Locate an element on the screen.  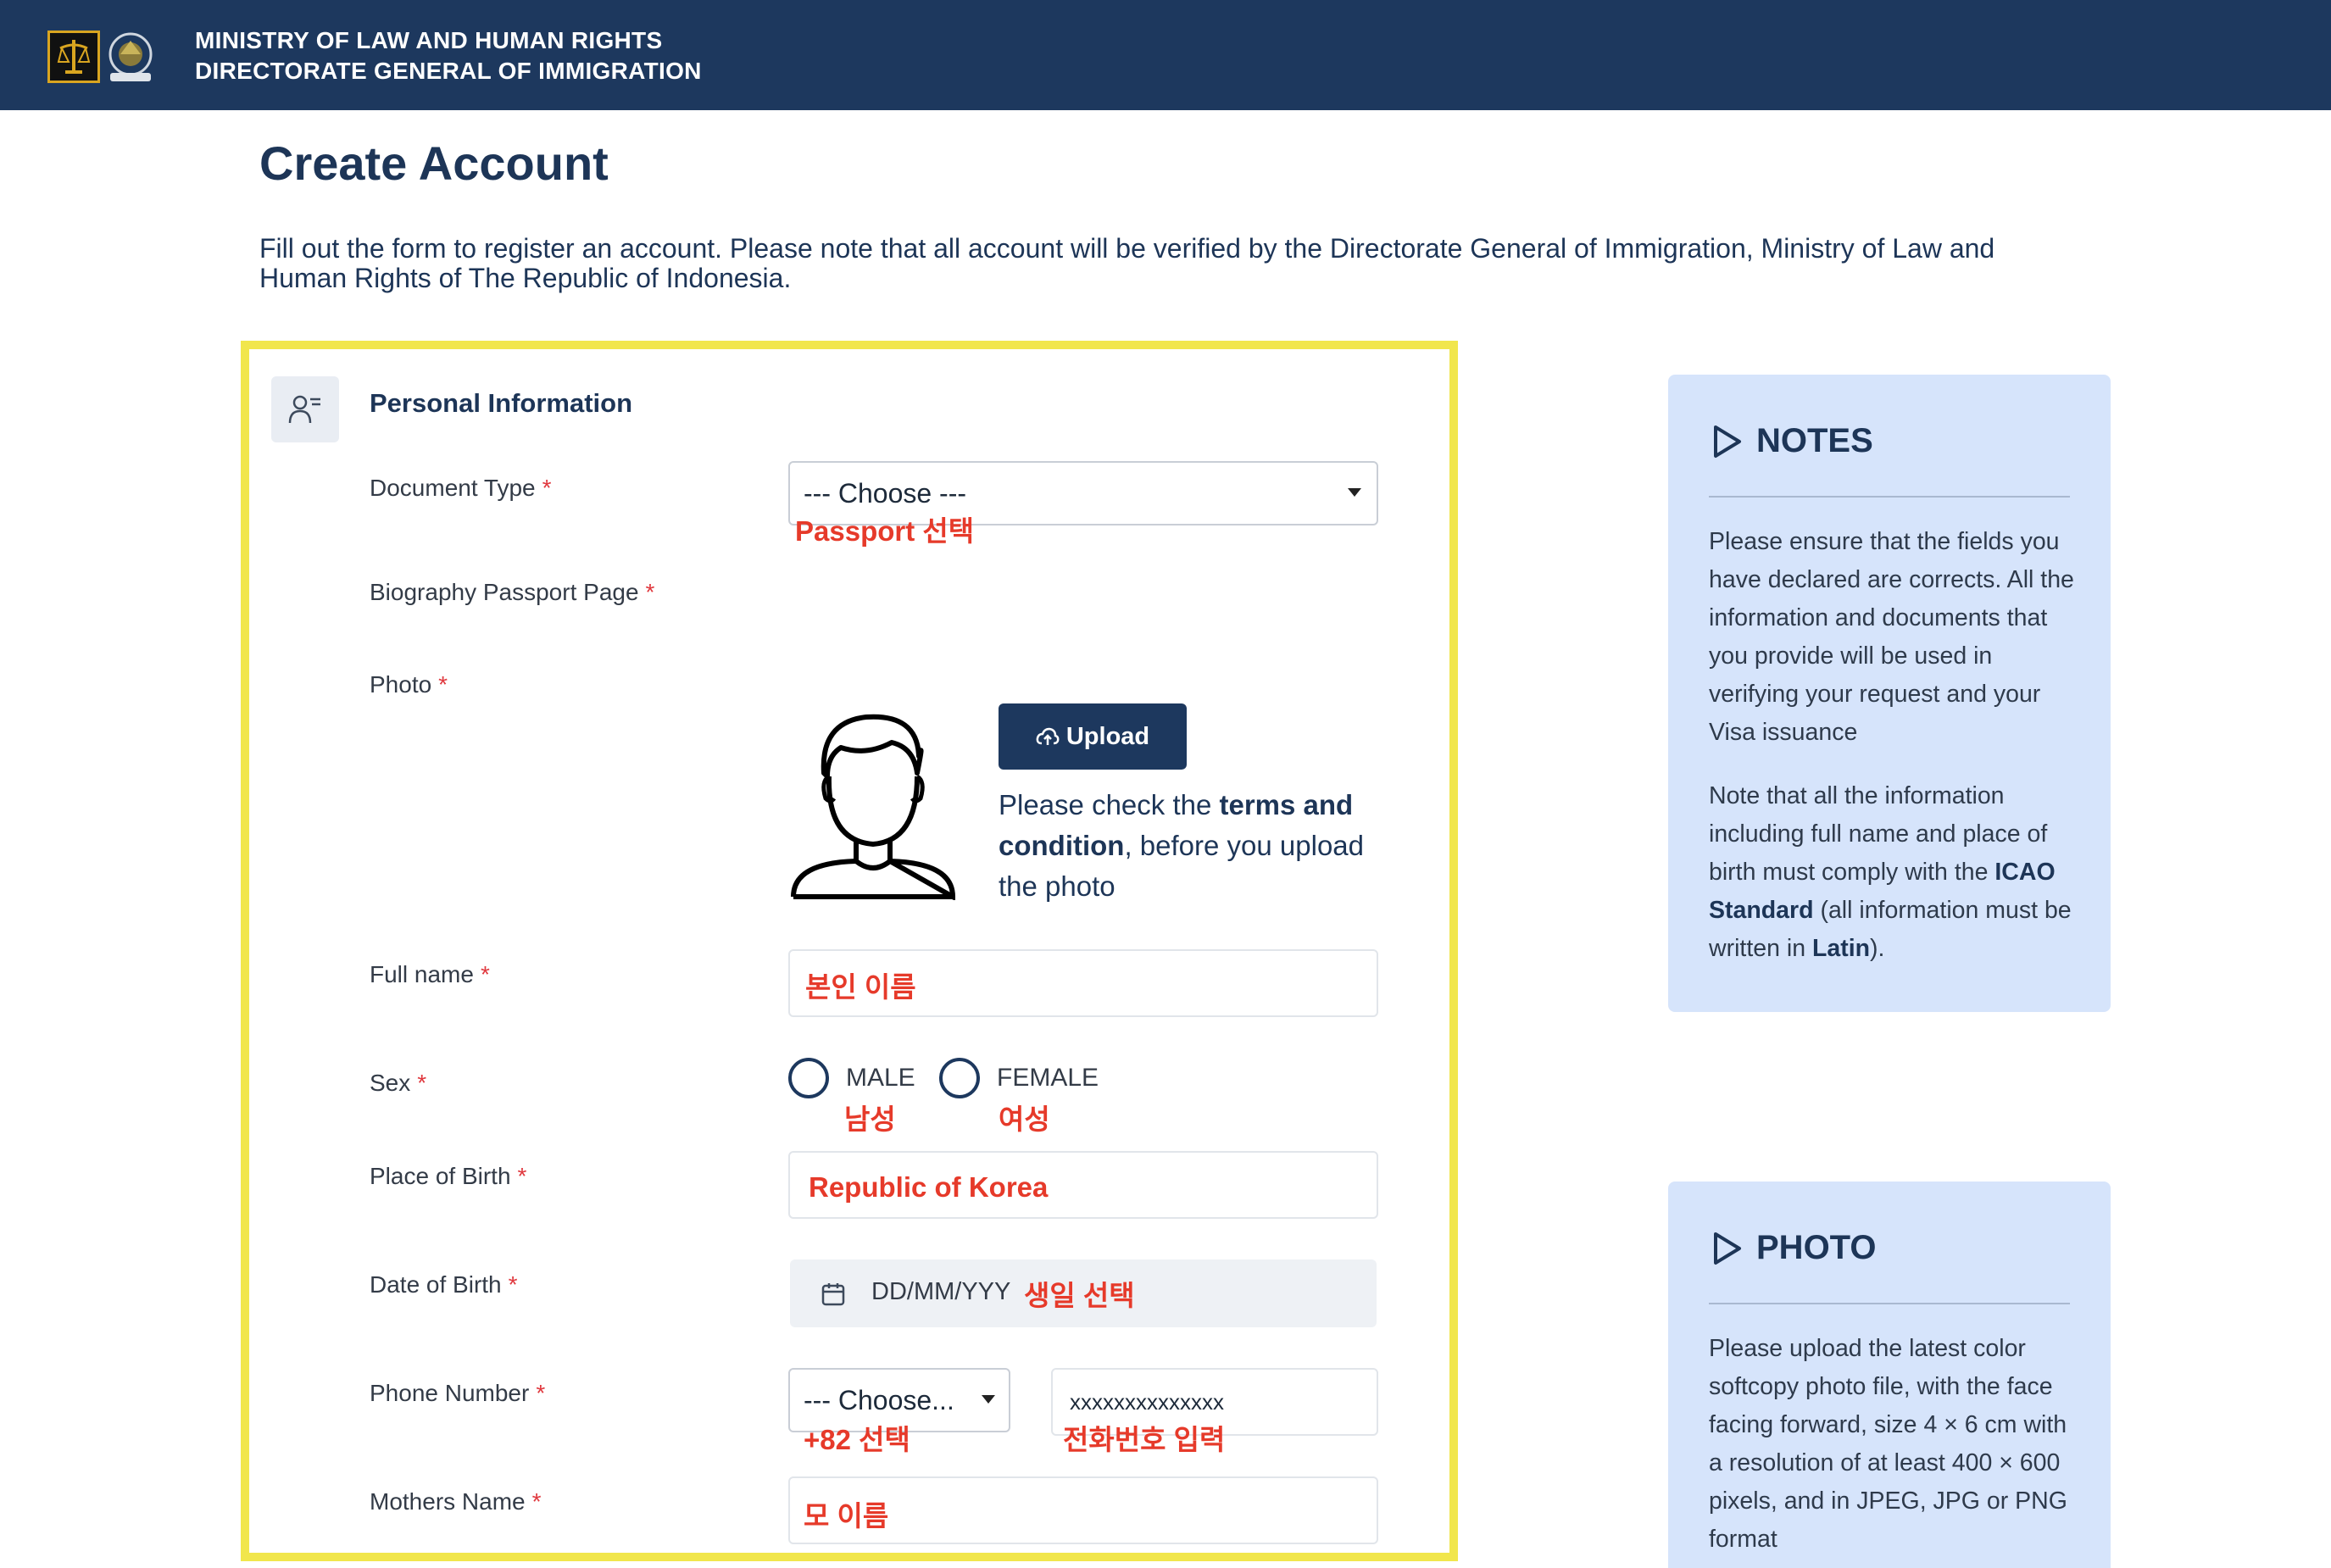
immigration-emblem-icon is located at coordinates (130, 57).